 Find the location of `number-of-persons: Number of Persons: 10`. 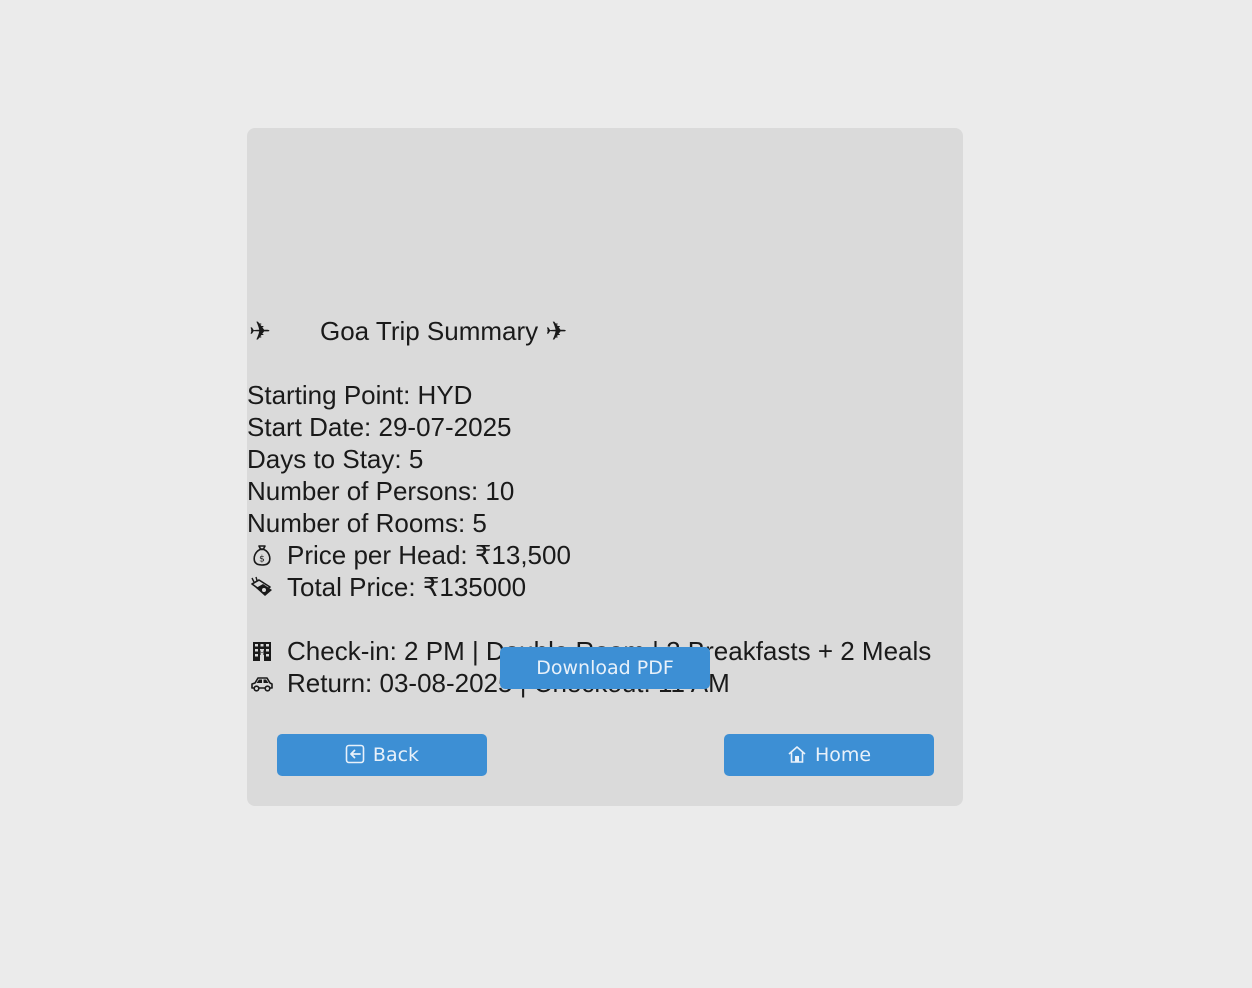

number-of-persons: Number of Persons: 10 is located at coordinates (381, 491).